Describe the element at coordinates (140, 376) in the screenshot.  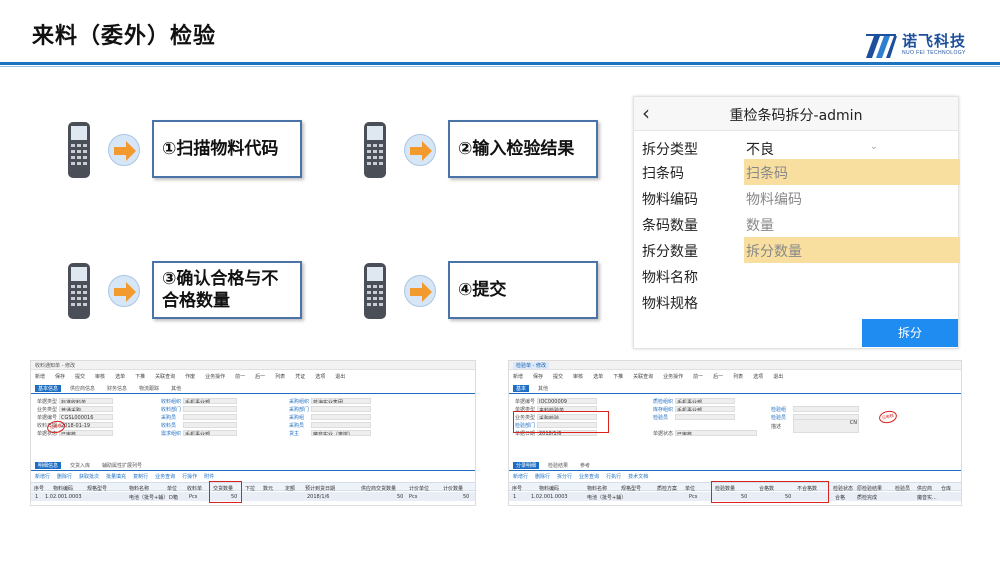
I see `toolbar-item: 下推` at that location.